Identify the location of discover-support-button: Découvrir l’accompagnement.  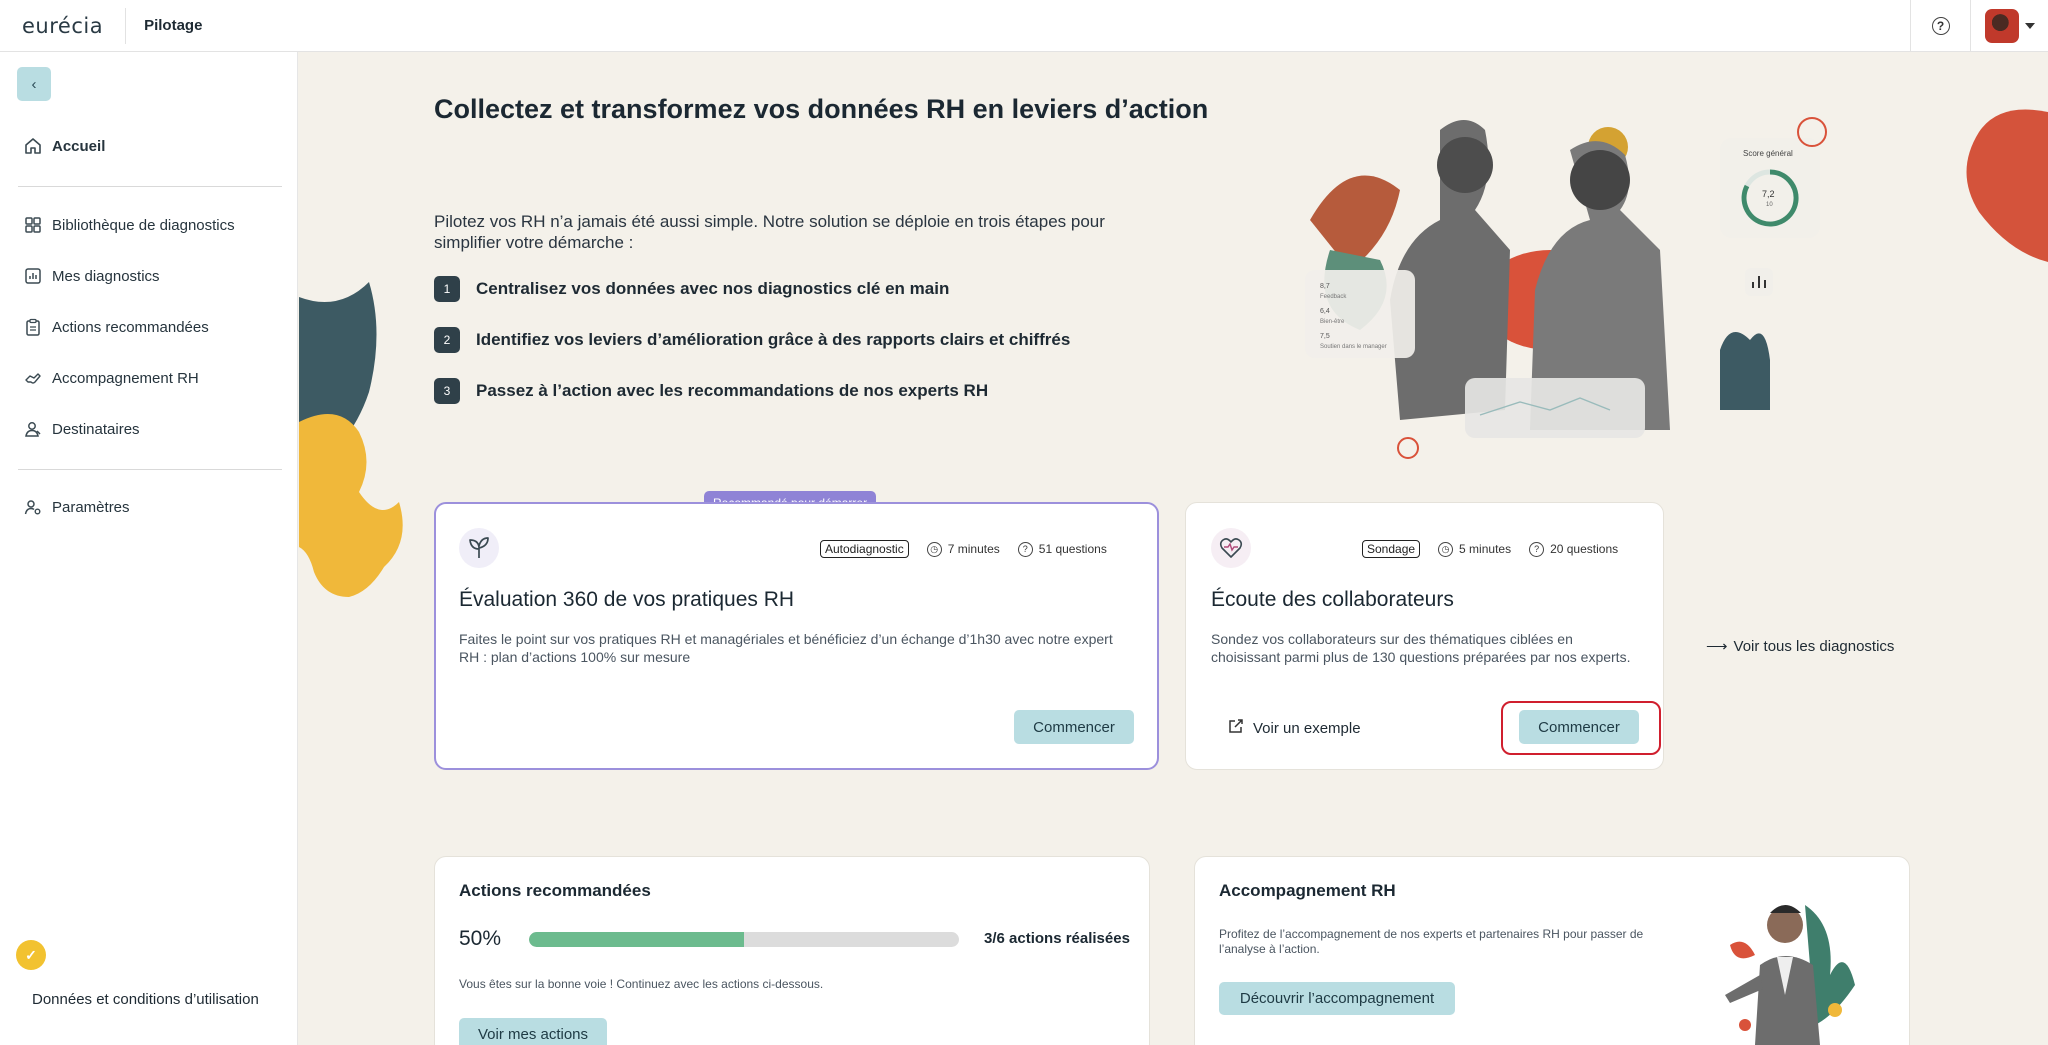
(1337, 998).